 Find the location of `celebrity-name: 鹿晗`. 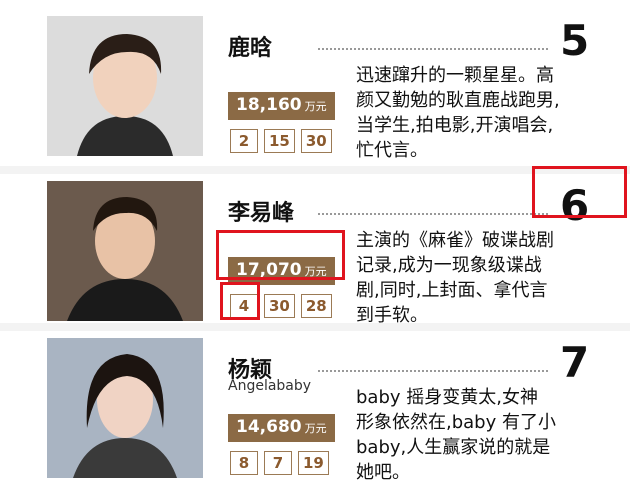

celebrity-name: 鹿晗 is located at coordinates (250, 48).